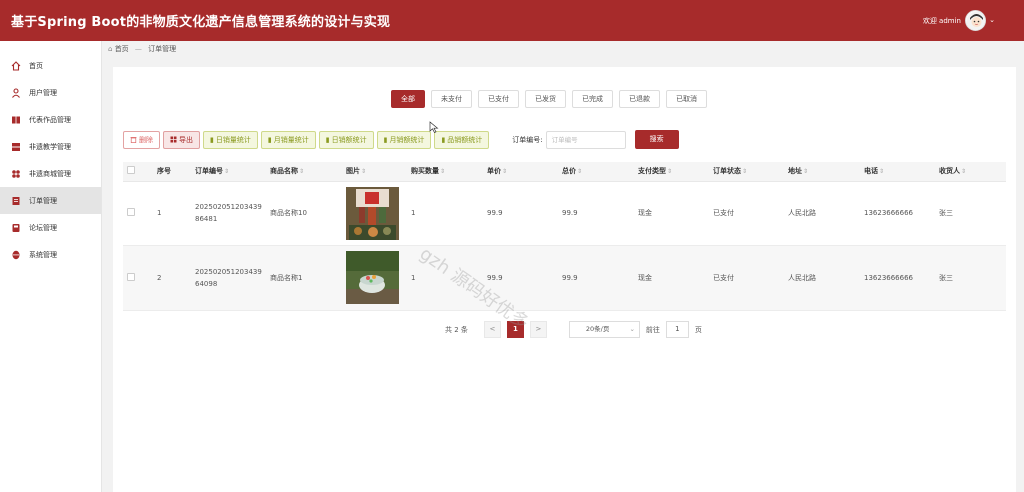  I want to click on breadcrumb-home: 首页, so click(122, 49).